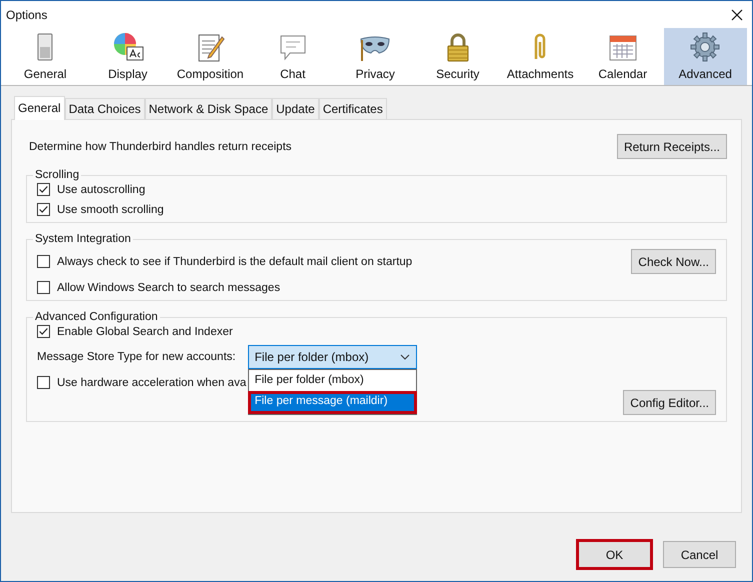 The height and width of the screenshot is (582, 753). What do you see at coordinates (27, 15) in the screenshot?
I see `window-title: Options` at bounding box center [27, 15].